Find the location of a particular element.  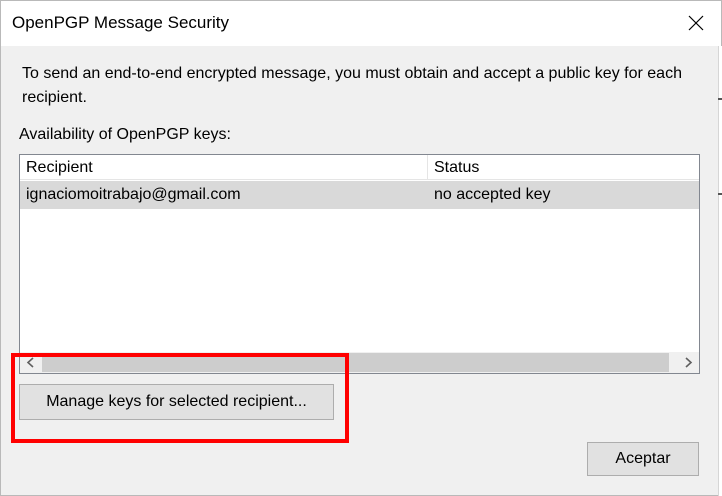

close-button is located at coordinates (696, 23).